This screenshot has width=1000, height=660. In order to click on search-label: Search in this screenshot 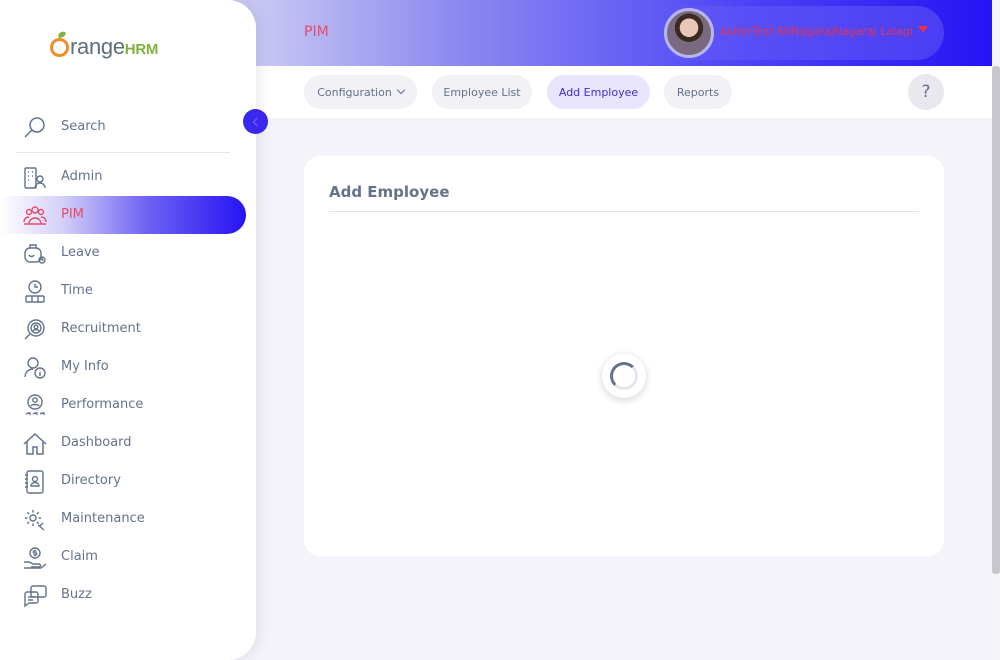, I will do `click(83, 126)`.